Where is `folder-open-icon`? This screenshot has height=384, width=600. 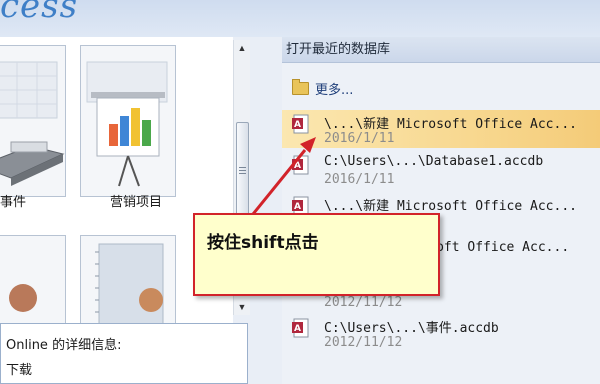
folder-open-icon is located at coordinates (300, 87).